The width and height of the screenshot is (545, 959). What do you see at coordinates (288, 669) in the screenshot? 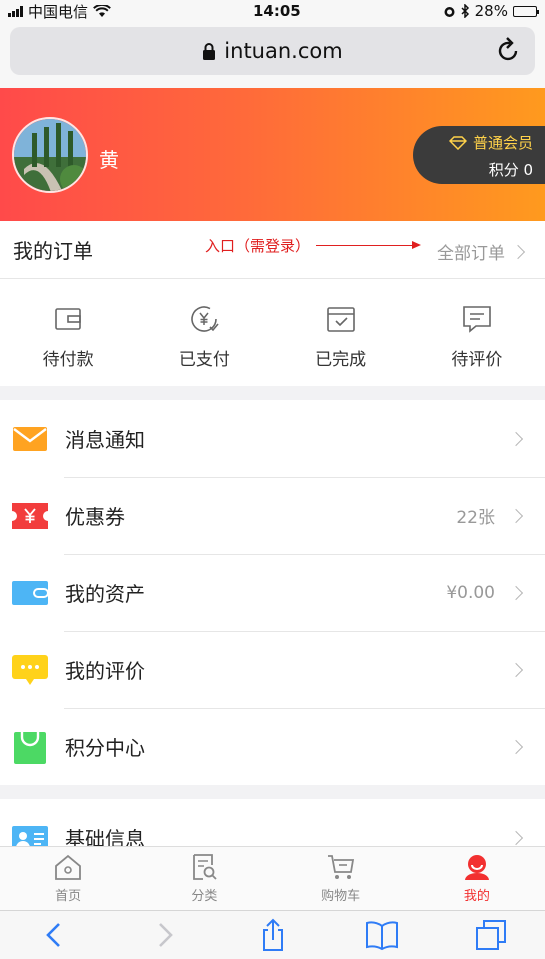
I see `menu-item-label: 我的评价` at bounding box center [288, 669].